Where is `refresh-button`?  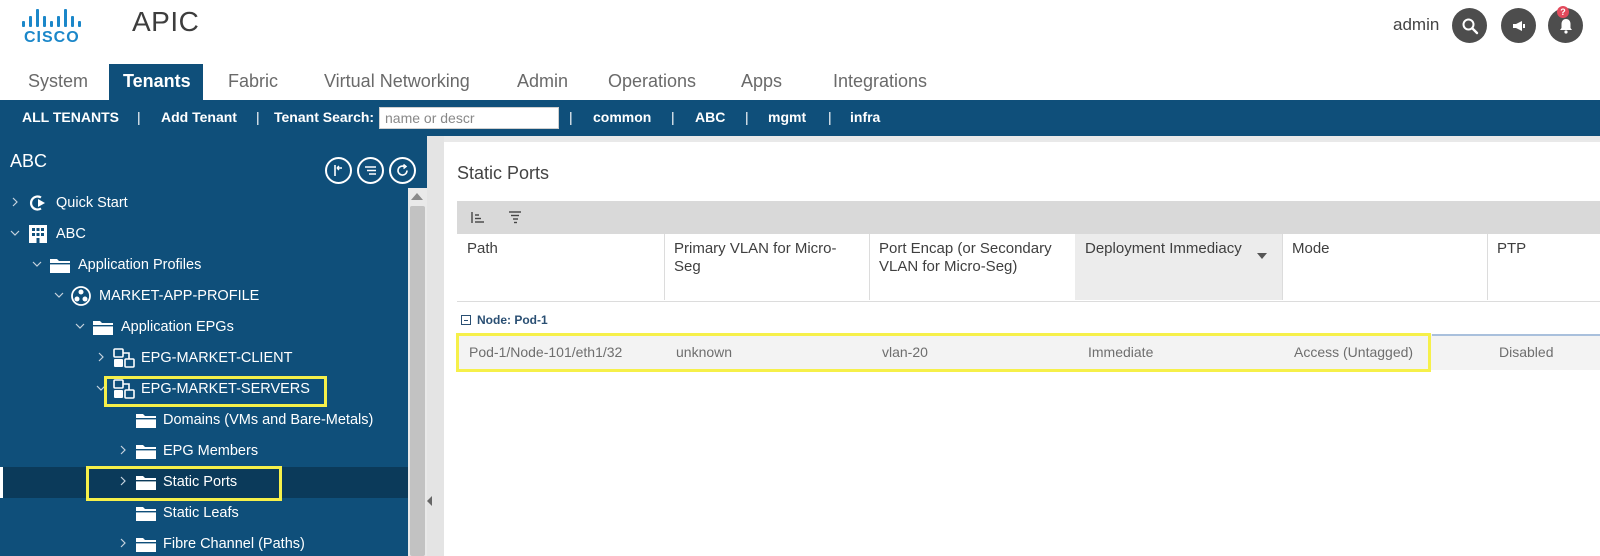
refresh-button is located at coordinates (402, 170).